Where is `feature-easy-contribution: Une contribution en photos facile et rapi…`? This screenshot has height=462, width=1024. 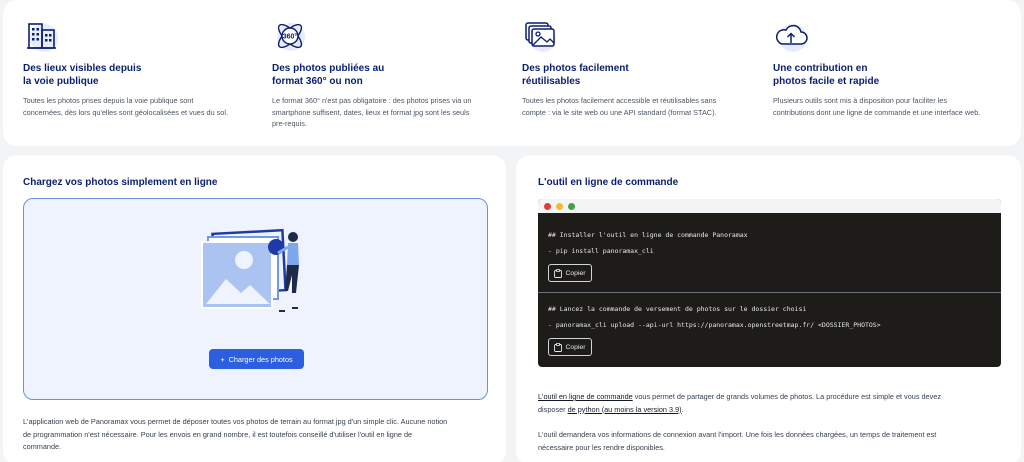
feature-easy-contribution: Une contribution en photos facile et rapi… is located at coordinates (888, 68).